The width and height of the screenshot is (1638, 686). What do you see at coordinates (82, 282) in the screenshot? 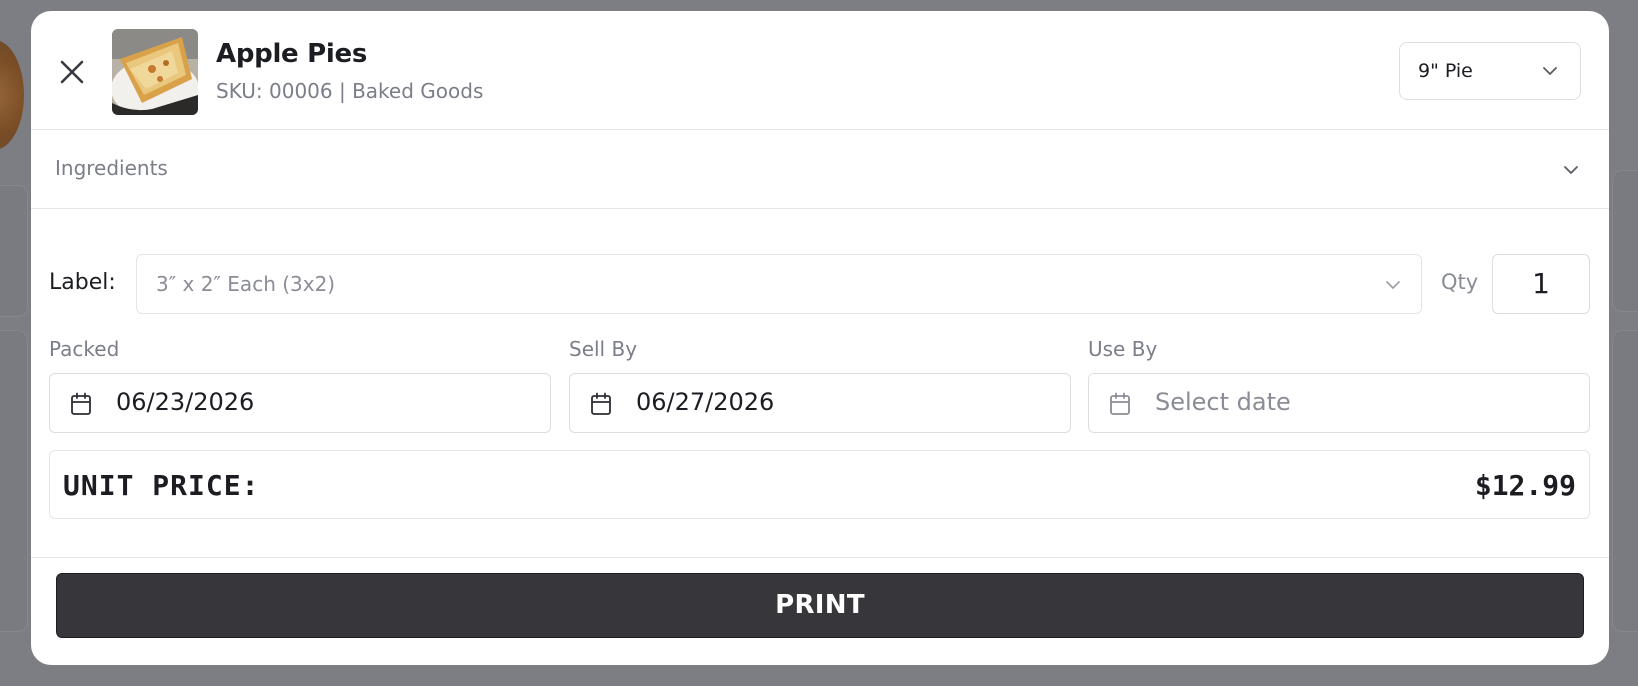
I see `label-field-label: Label:` at bounding box center [82, 282].